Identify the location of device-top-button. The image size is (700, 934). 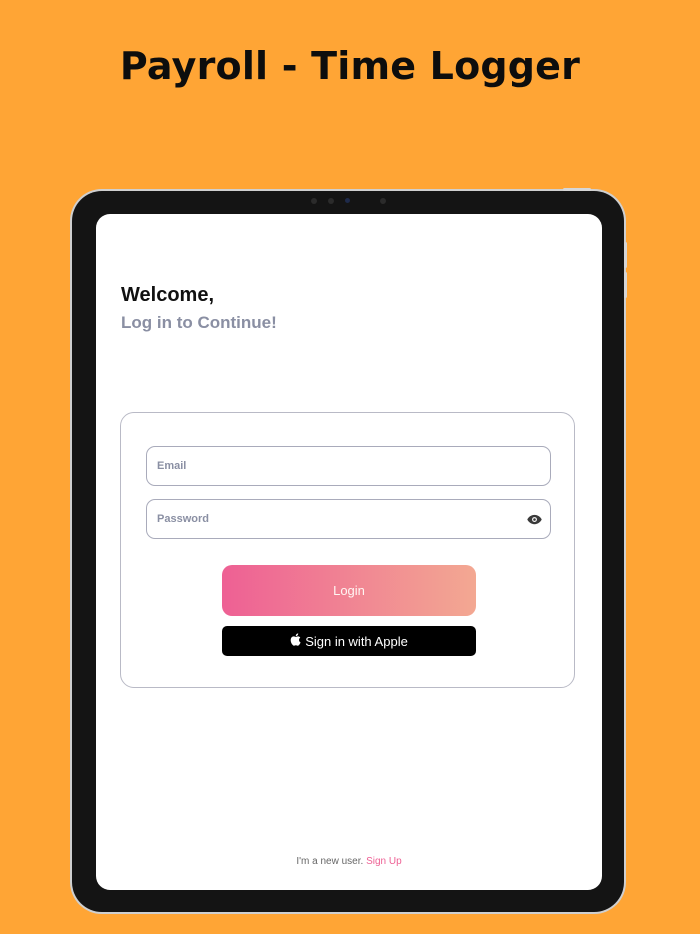
(577, 189).